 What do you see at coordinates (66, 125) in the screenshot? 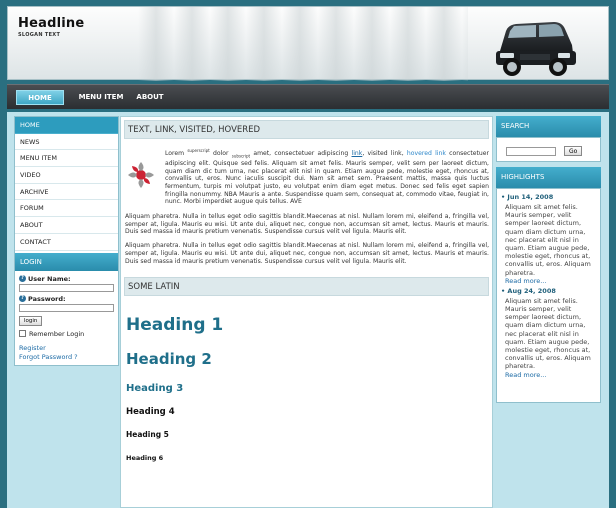
I see `sidebar-item-home: HOME` at bounding box center [66, 125].